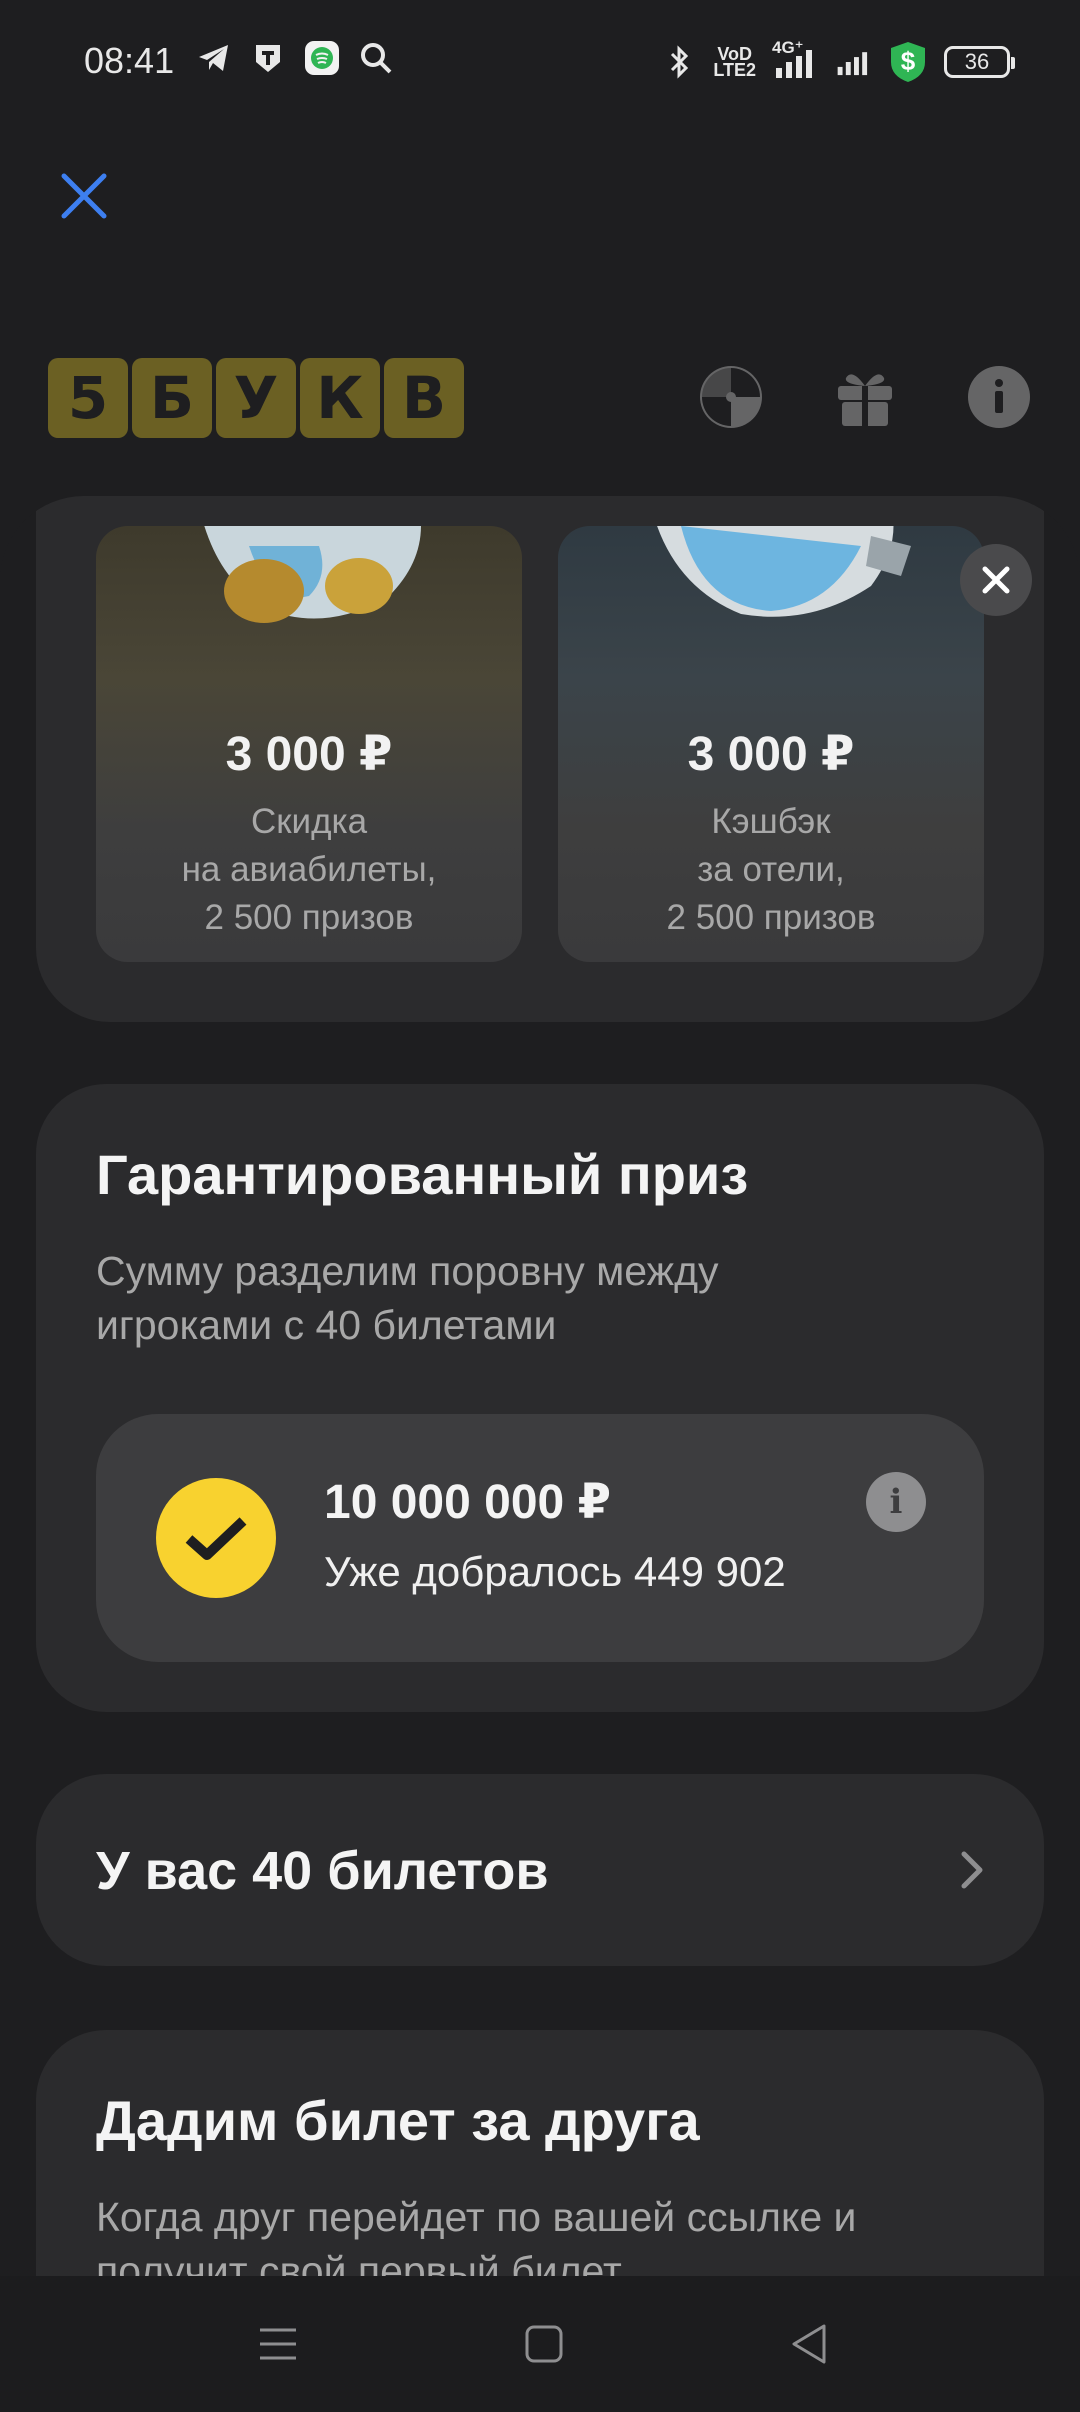 This screenshot has height=2412, width=1080. I want to click on signal-icon, so click(854, 62).